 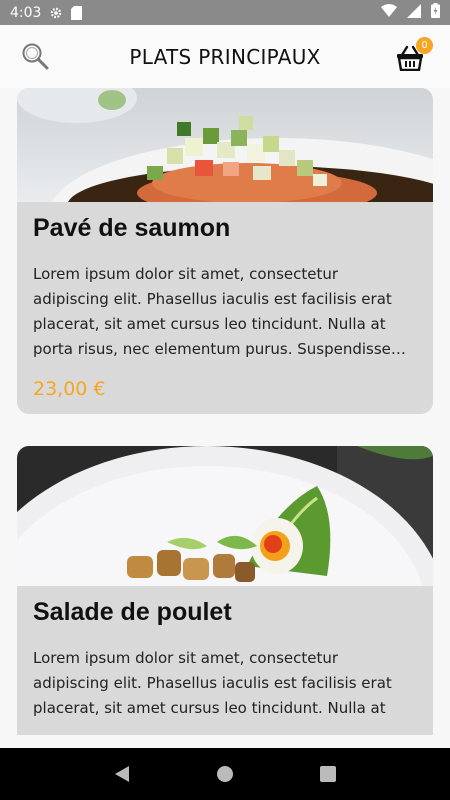 I want to click on system-nav-bar, so click(x=225, y=774).